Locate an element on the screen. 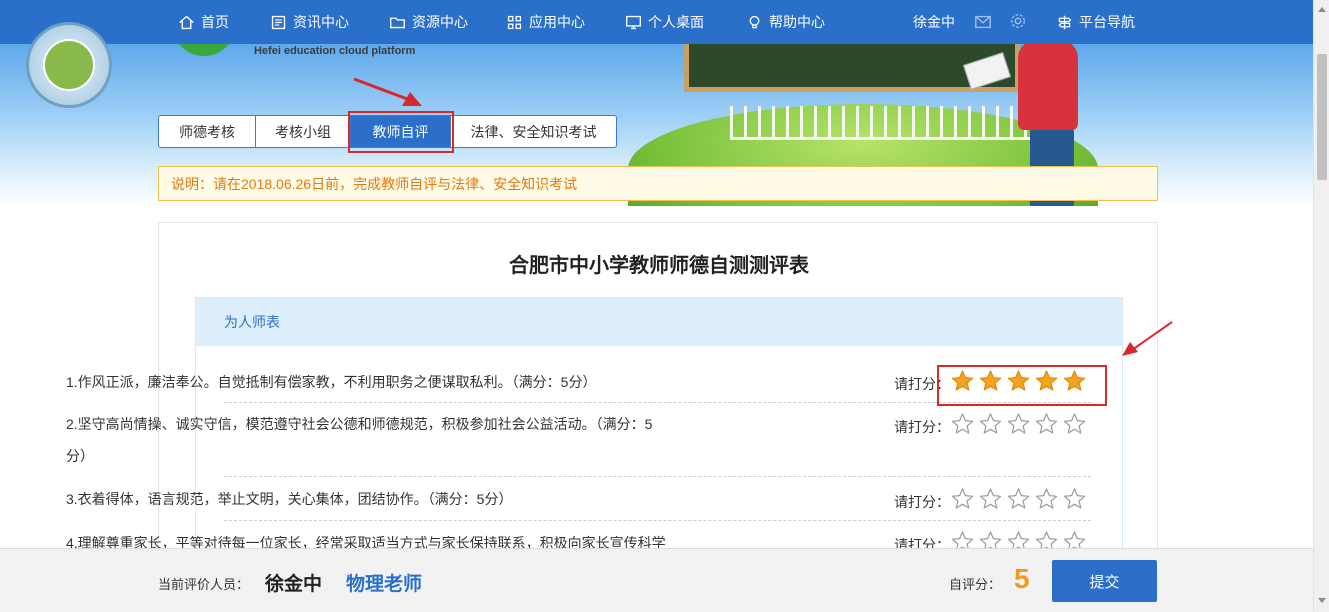  submit-button: 提交 is located at coordinates (1104, 581).